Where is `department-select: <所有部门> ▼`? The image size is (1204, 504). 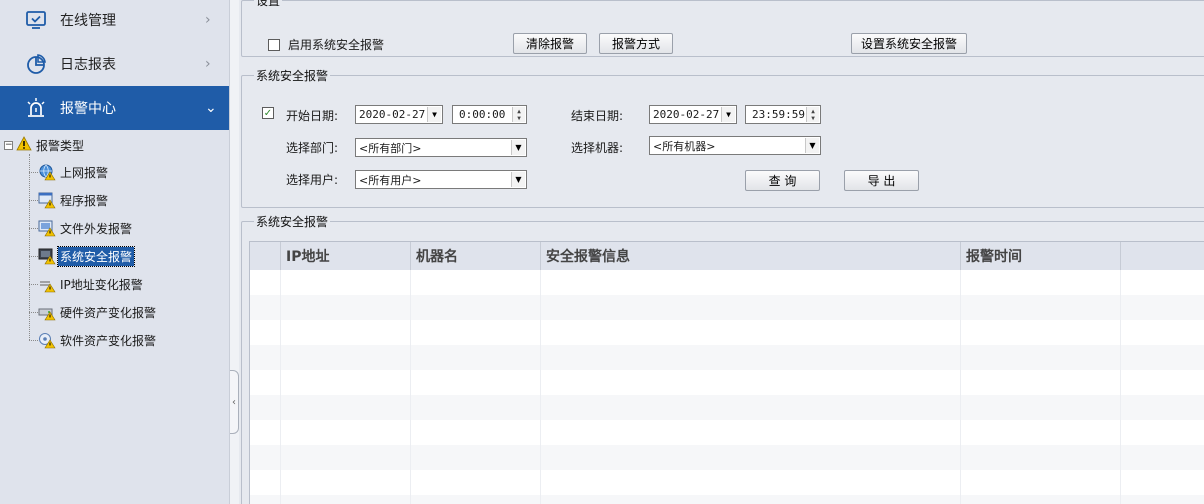 department-select: <所有部门> ▼ is located at coordinates (441, 147).